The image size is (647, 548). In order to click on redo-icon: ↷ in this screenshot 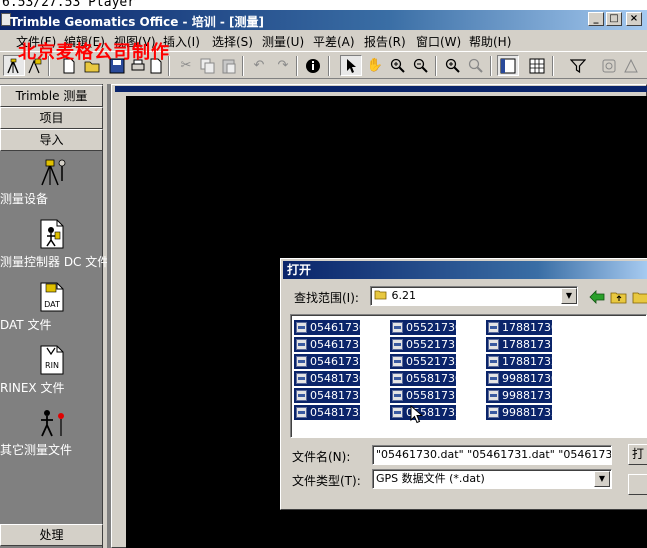, I will do `click(283, 65)`.